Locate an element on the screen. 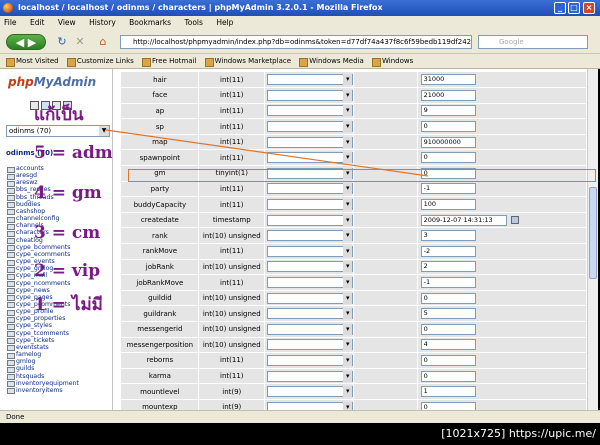 Image resolution: width=600 pixels, height=445 pixels. watermark: [1021x725] https://upic.me/ is located at coordinates (300, 434).